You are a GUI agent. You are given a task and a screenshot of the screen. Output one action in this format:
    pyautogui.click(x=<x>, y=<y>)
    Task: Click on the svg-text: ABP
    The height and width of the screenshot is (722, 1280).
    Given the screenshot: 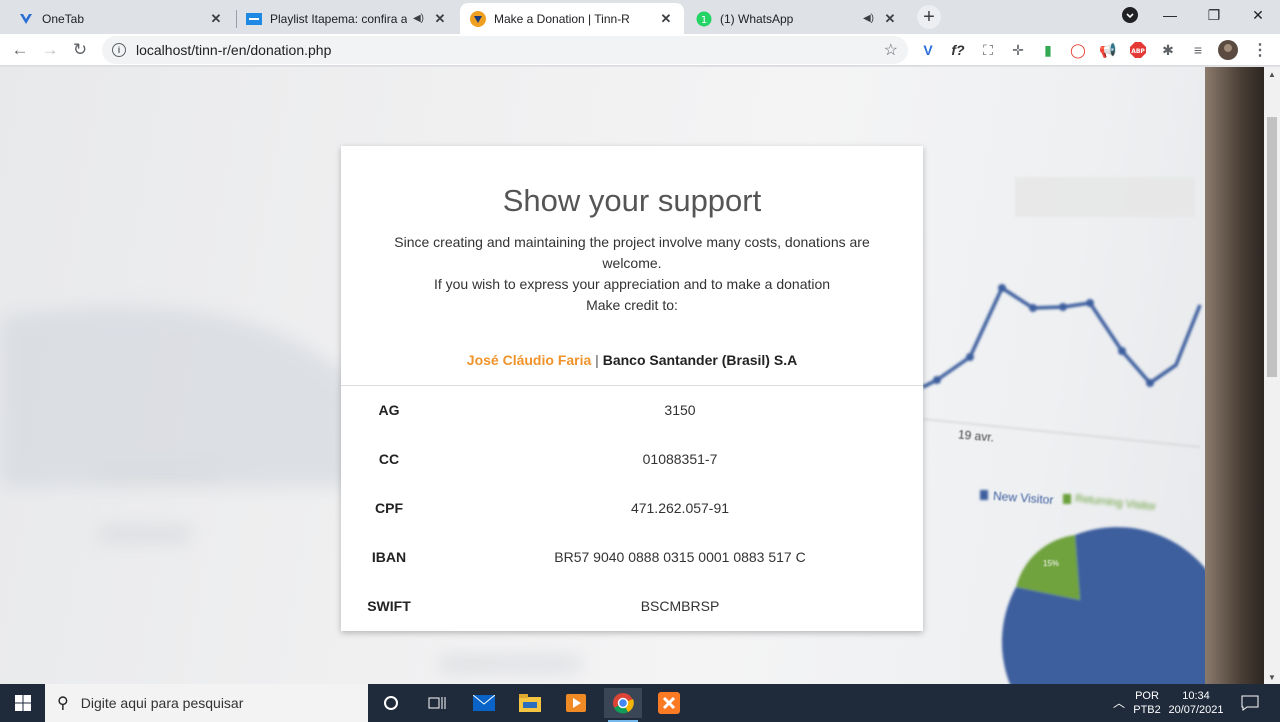 What is the action you would take?
    pyautogui.click(x=1138, y=51)
    